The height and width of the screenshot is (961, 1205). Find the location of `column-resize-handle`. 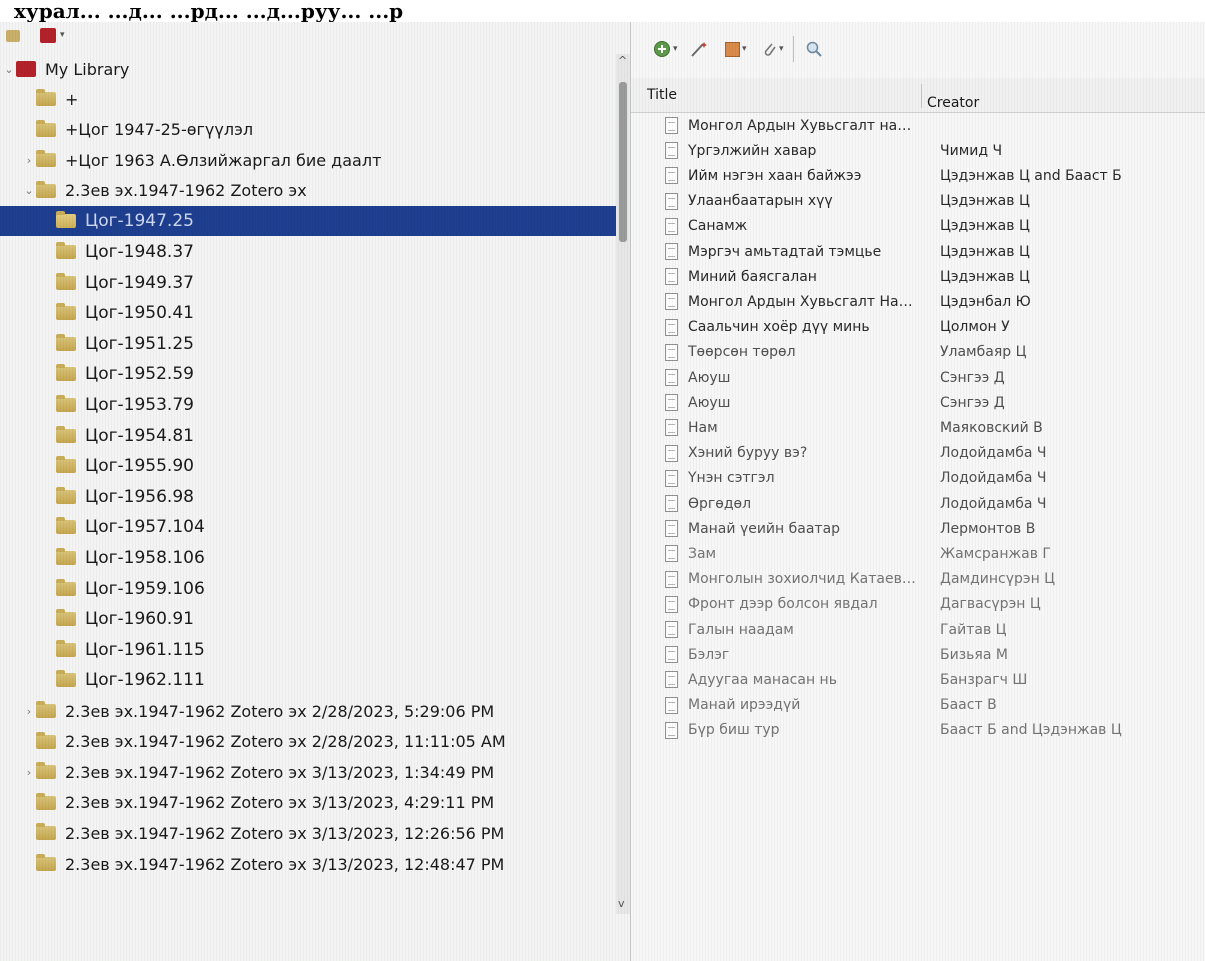

column-resize-handle is located at coordinates (921, 96).